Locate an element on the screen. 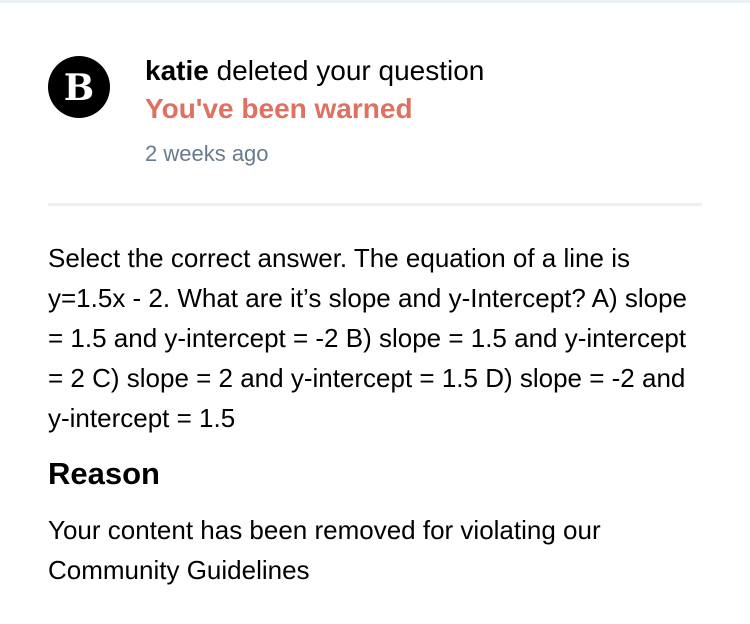 The height and width of the screenshot is (624, 750). avatar-letter: B is located at coordinates (79, 87).